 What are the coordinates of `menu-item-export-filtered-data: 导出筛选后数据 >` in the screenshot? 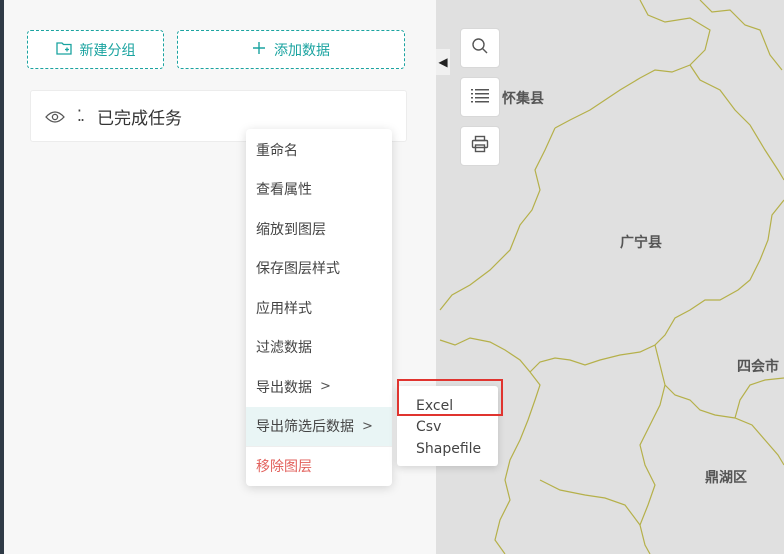 It's located at (319, 426).